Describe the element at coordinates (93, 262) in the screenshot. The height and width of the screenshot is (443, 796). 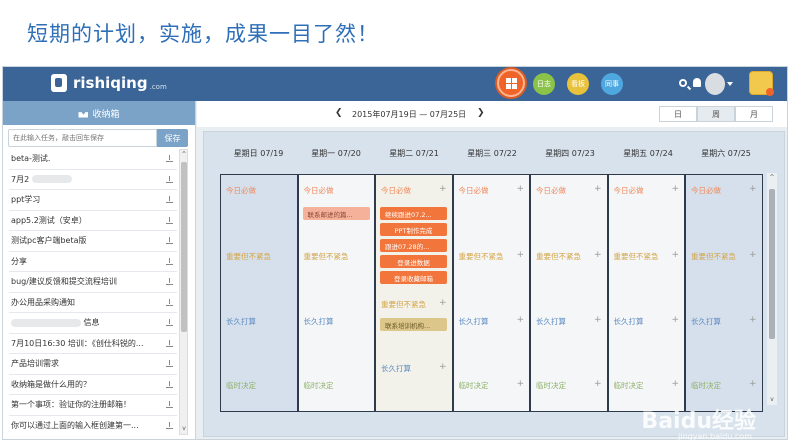
I see `list-item: 分享` at that location.